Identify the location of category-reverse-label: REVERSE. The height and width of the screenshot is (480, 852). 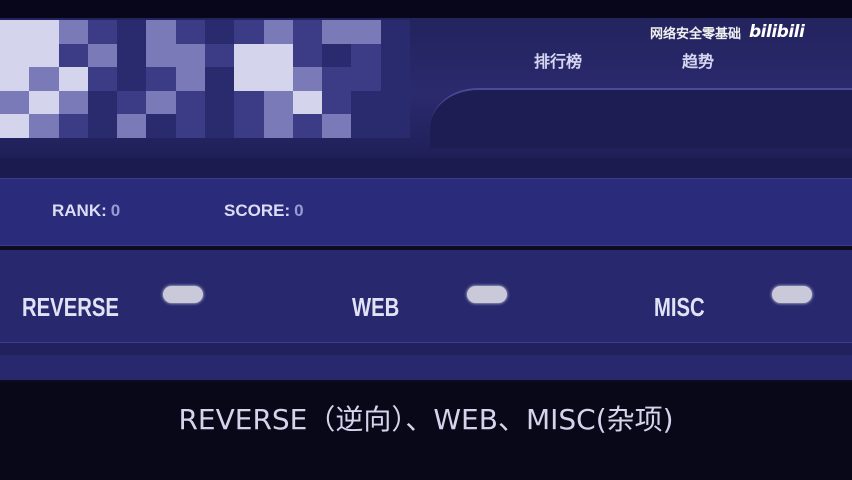
(70, 307).